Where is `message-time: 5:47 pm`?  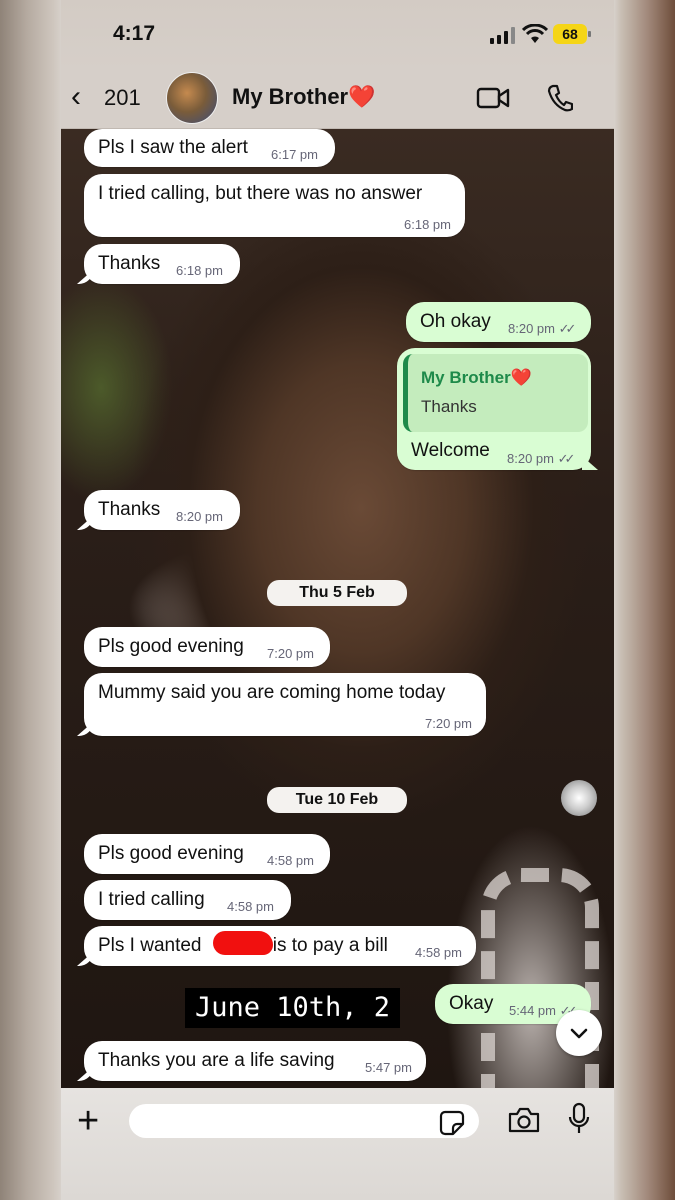 message-time: 5:47 pm is located at coordinates (388, 1067).